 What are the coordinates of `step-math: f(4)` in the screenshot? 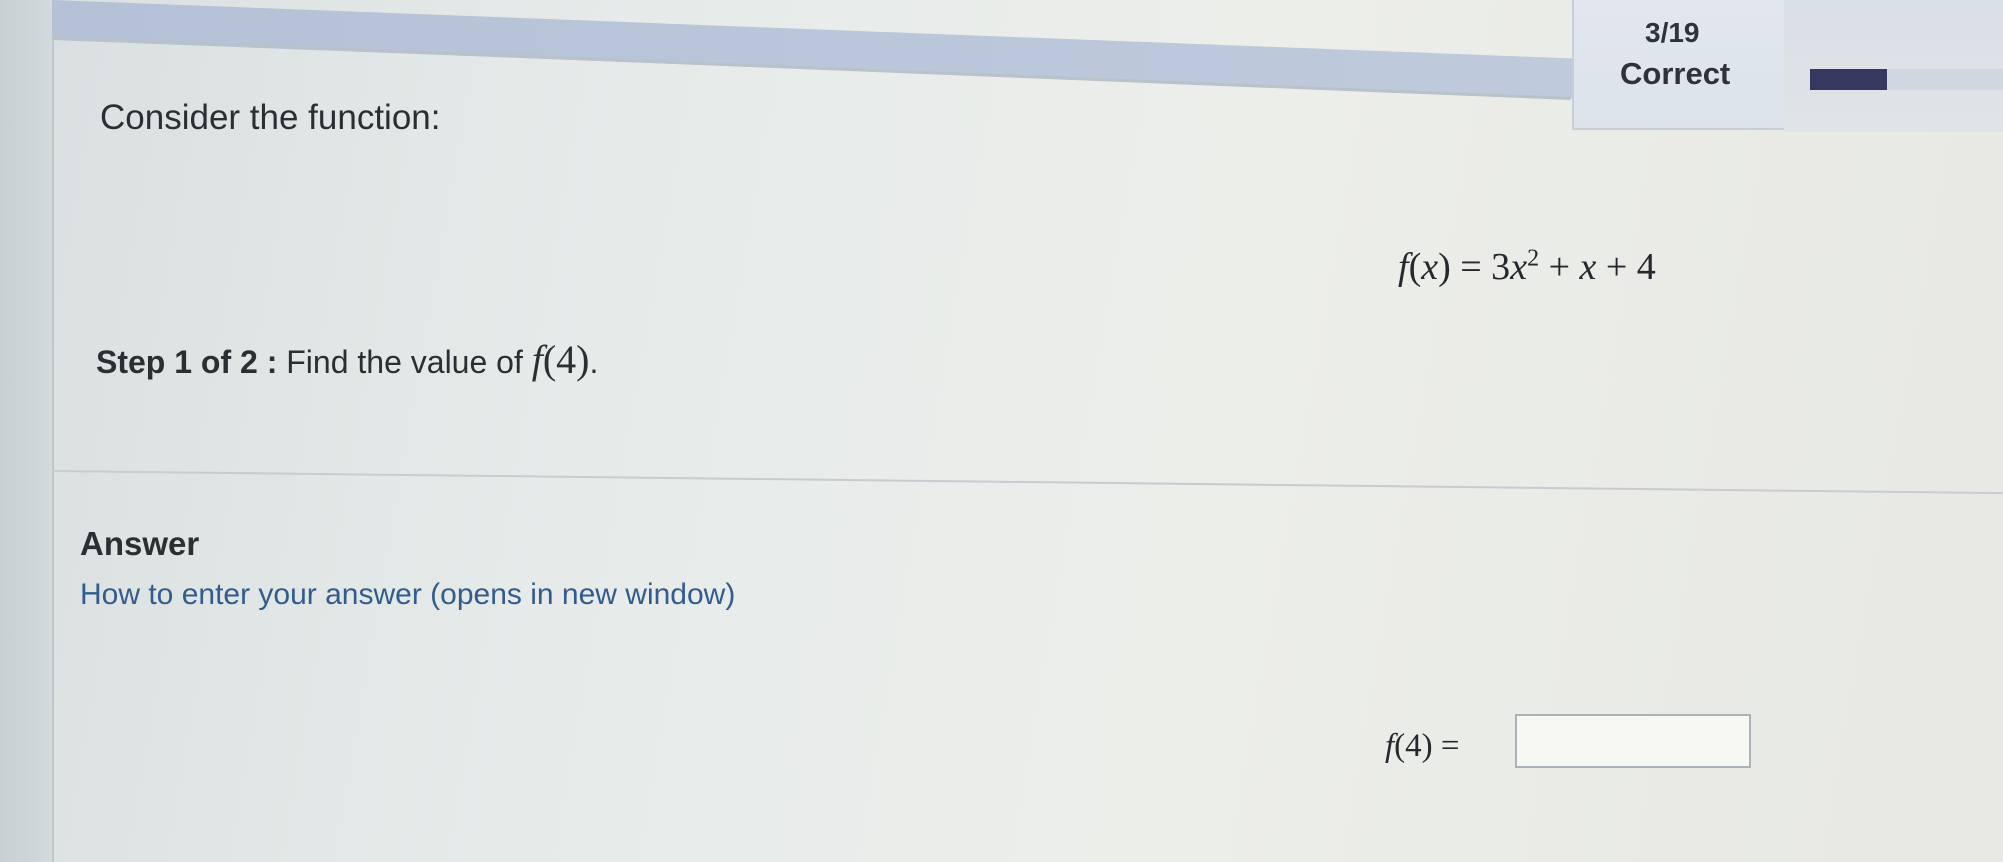 It's located at (561, 359).